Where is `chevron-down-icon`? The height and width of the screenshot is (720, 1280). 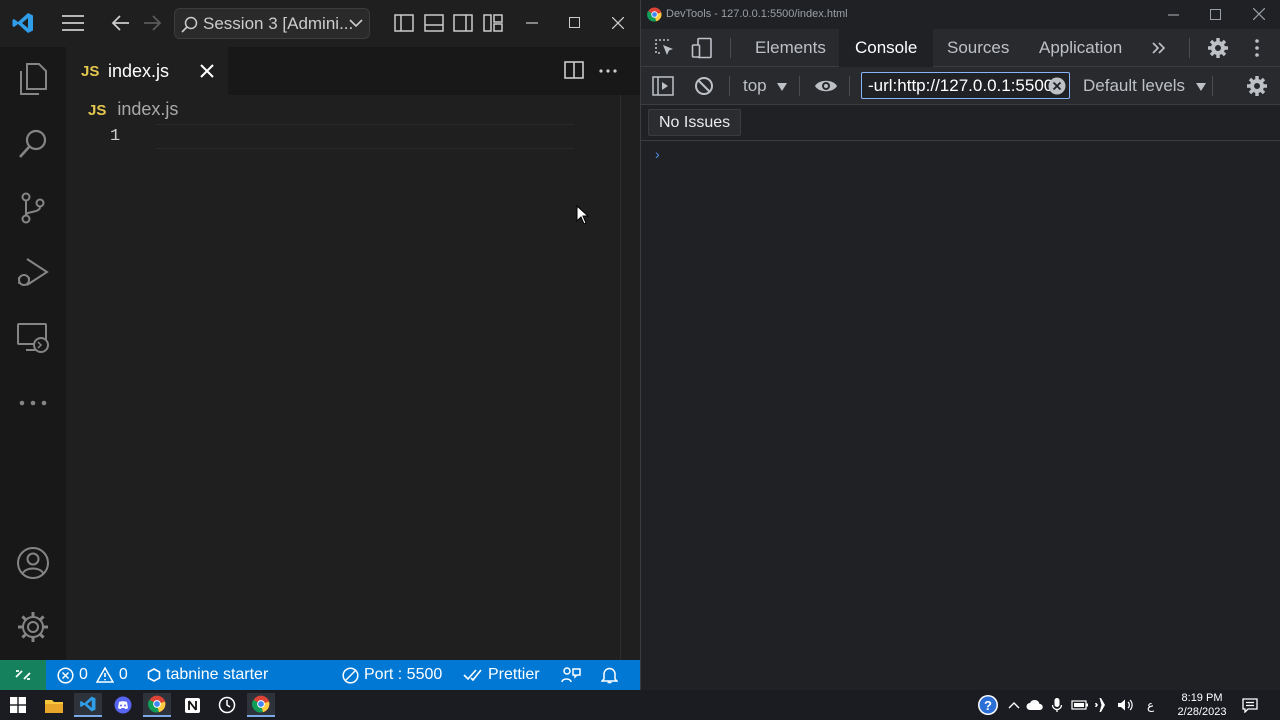
chevron-down-icon is located at coordinates (356, 23).